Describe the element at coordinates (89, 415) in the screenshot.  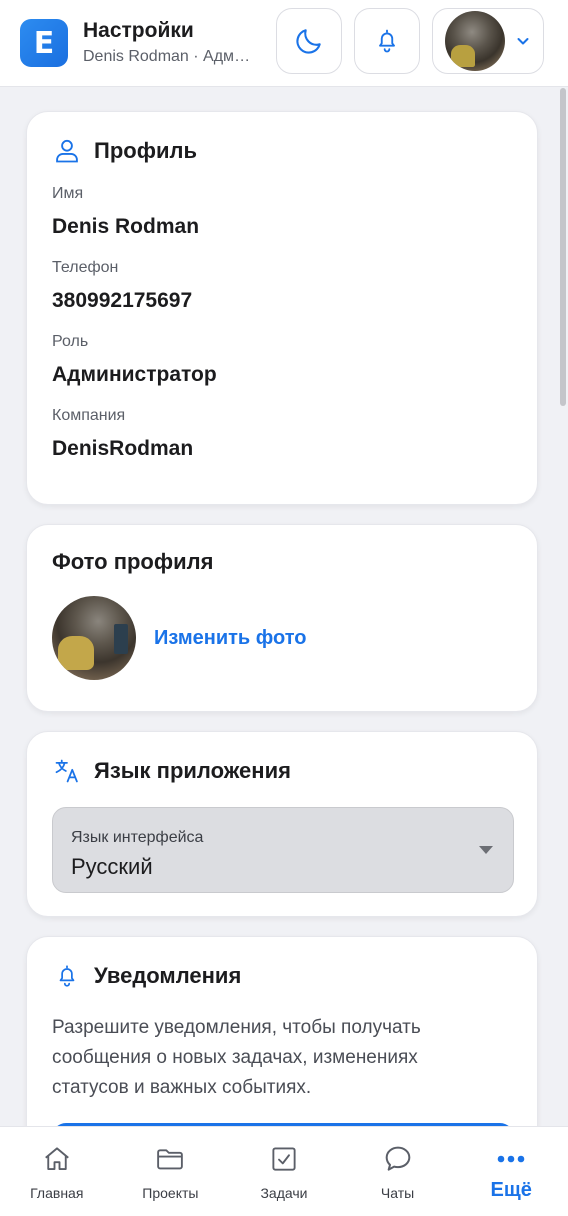
I see `company-label: Компания` at that location.